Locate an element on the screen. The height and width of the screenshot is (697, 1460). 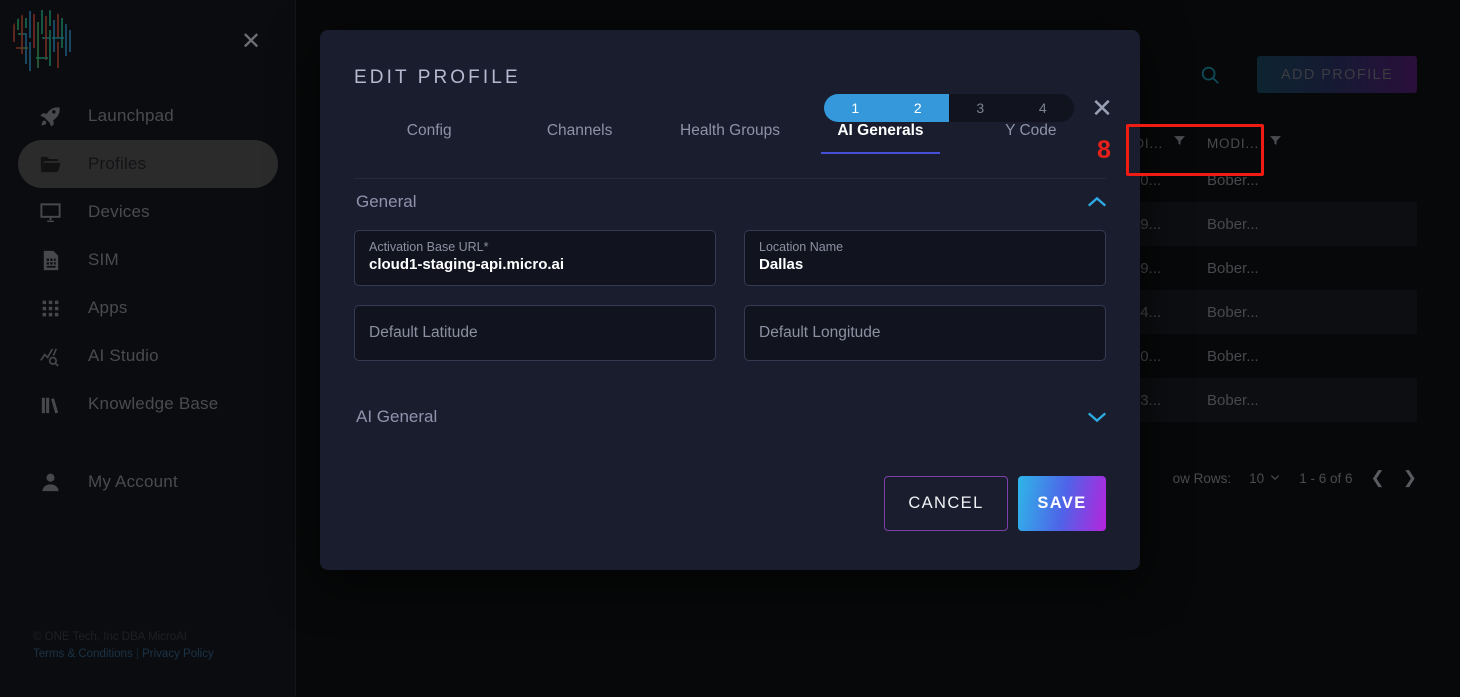
sidebar-item-knowledge-base: Knowledge Base is located at coordinates (148, 404).